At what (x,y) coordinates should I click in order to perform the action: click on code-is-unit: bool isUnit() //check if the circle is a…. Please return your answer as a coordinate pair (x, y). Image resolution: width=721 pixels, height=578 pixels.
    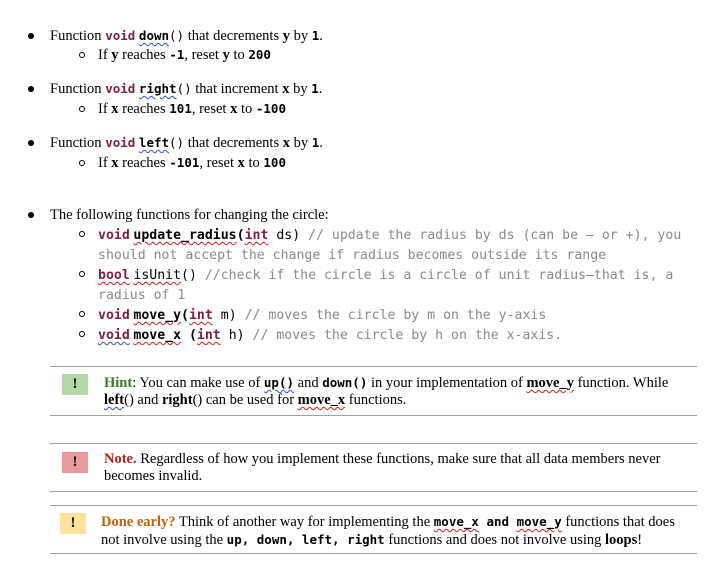
    Looking at the image, I should click on (386, 275).